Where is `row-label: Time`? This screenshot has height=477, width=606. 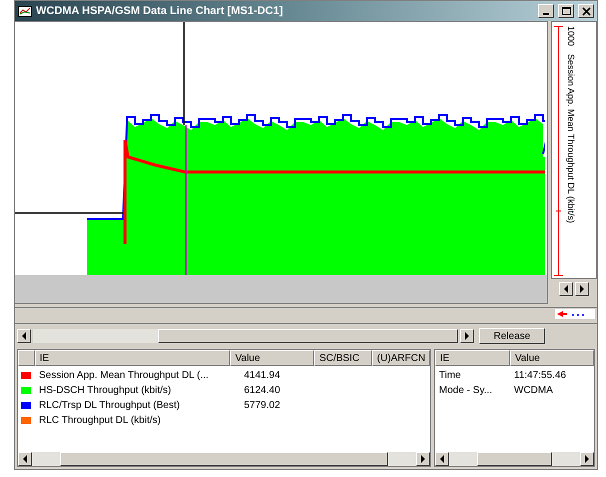
row-label: Time is located at coordinates (450, 375).